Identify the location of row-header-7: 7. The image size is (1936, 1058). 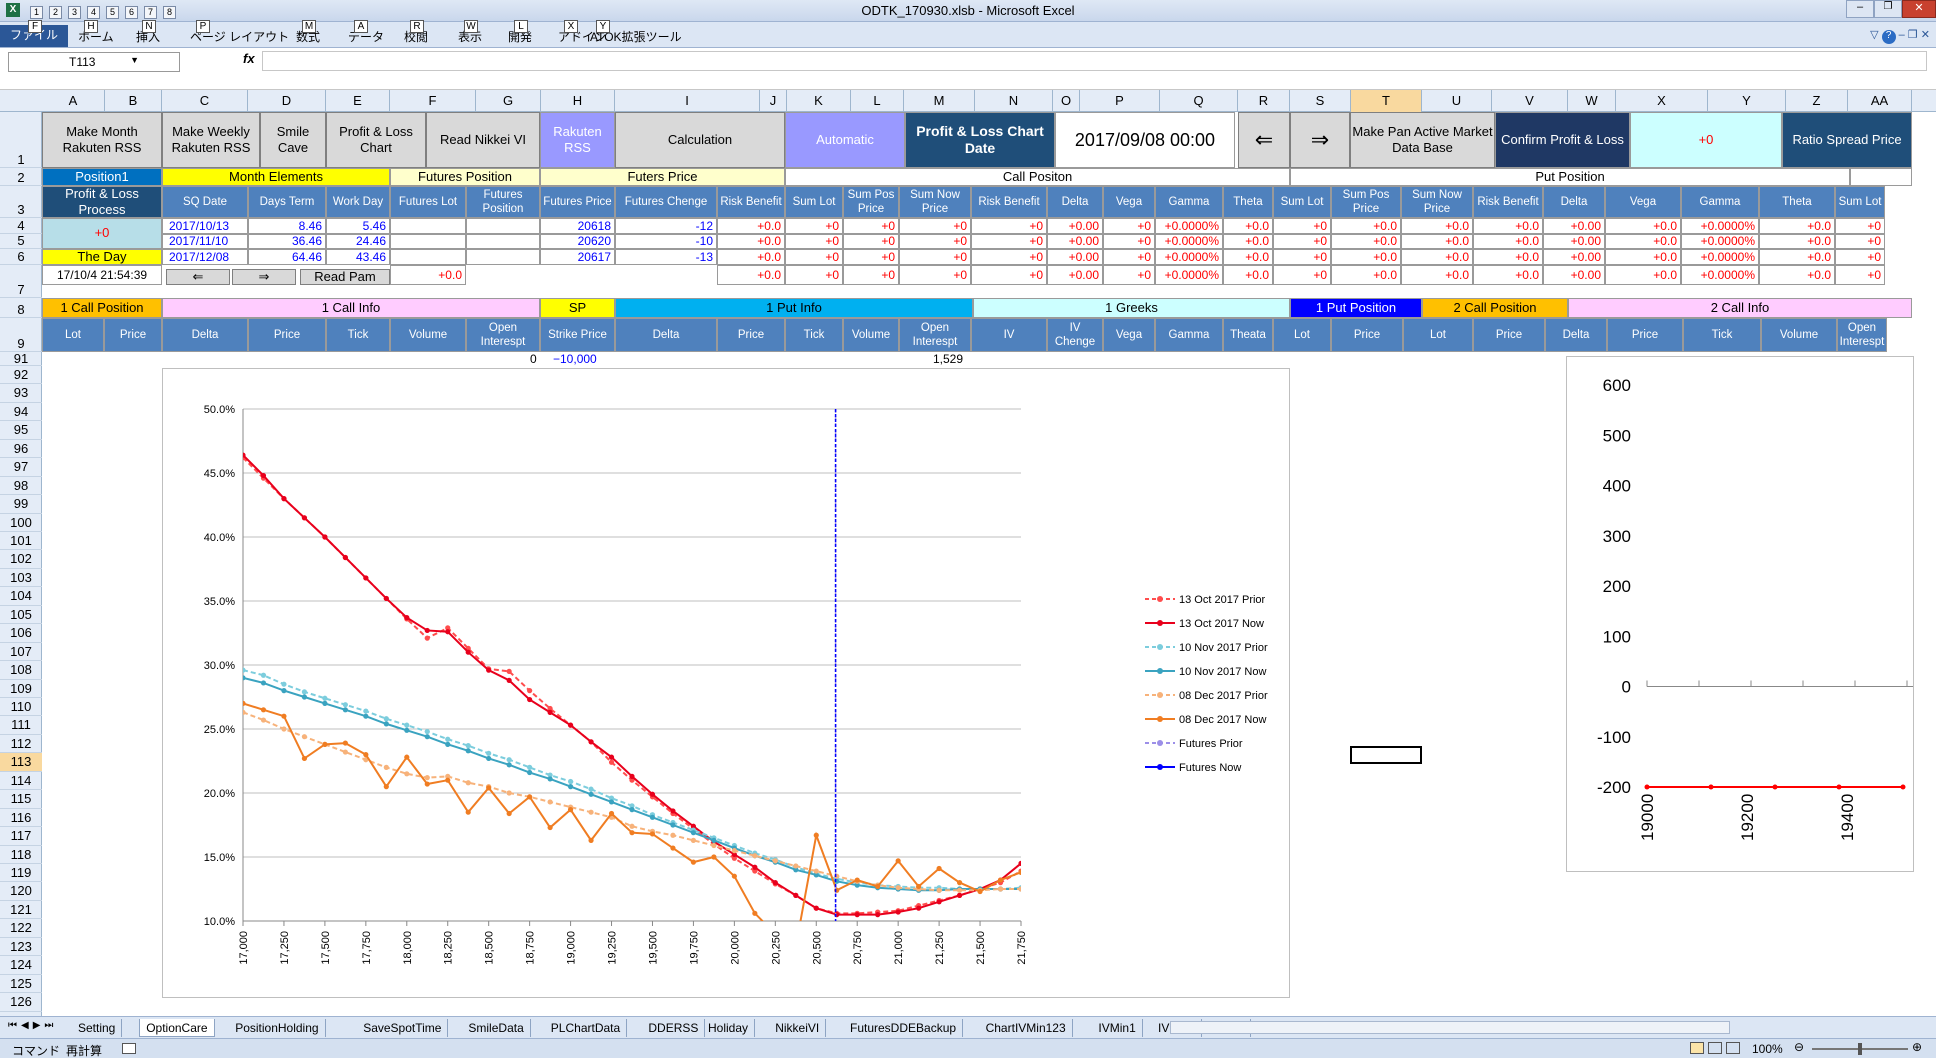
(21, 281).